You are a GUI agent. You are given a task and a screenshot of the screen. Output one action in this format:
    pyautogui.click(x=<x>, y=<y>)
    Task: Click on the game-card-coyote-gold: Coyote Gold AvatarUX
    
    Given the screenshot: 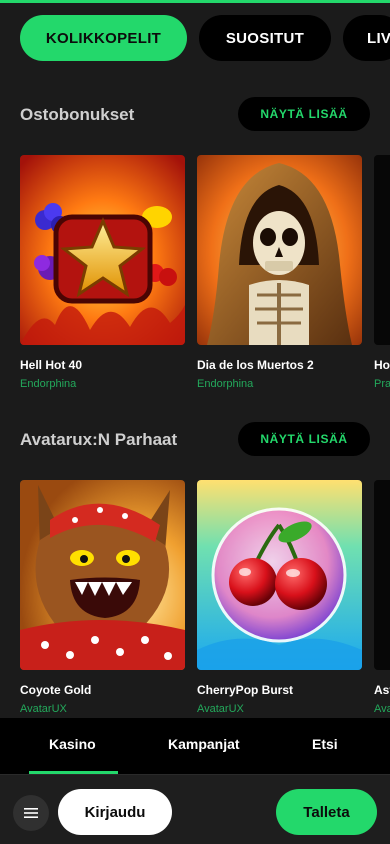 What is the action you would take?
    pyautogui.click(x=102, y=597)
    